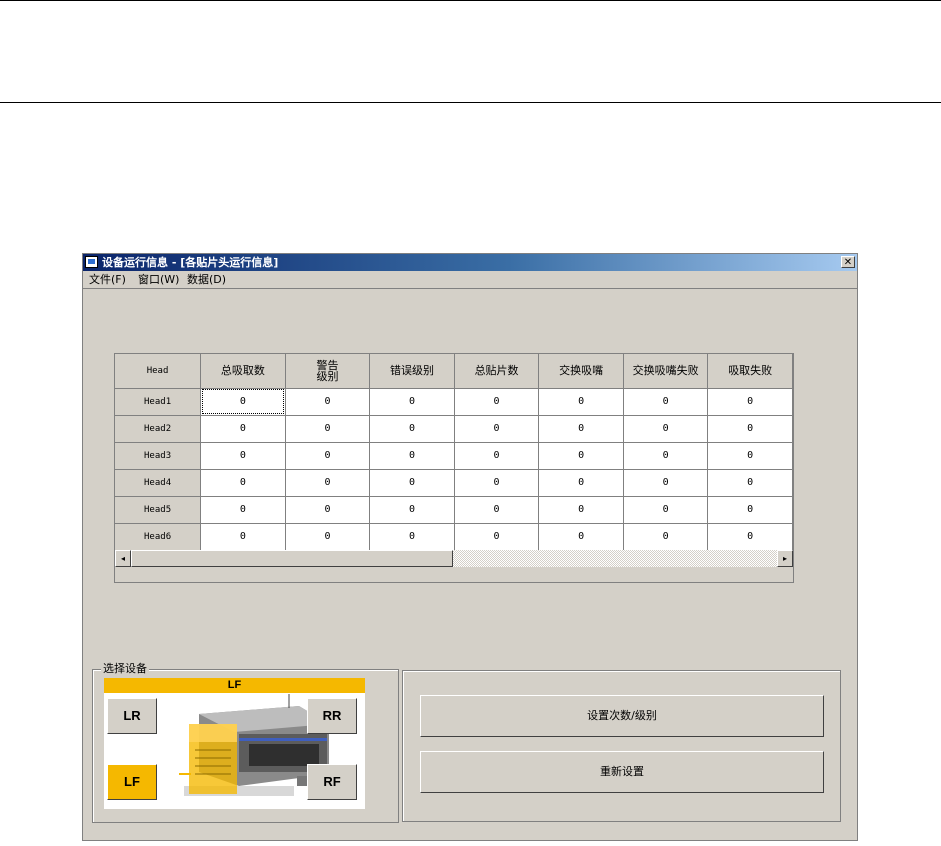 Image resolution: width=941 pixels, height=846 pixels. What do you see at coordinates (292, 558) in the screenshot?
I see `scroll-thumb` at bounding box center [292, 558].